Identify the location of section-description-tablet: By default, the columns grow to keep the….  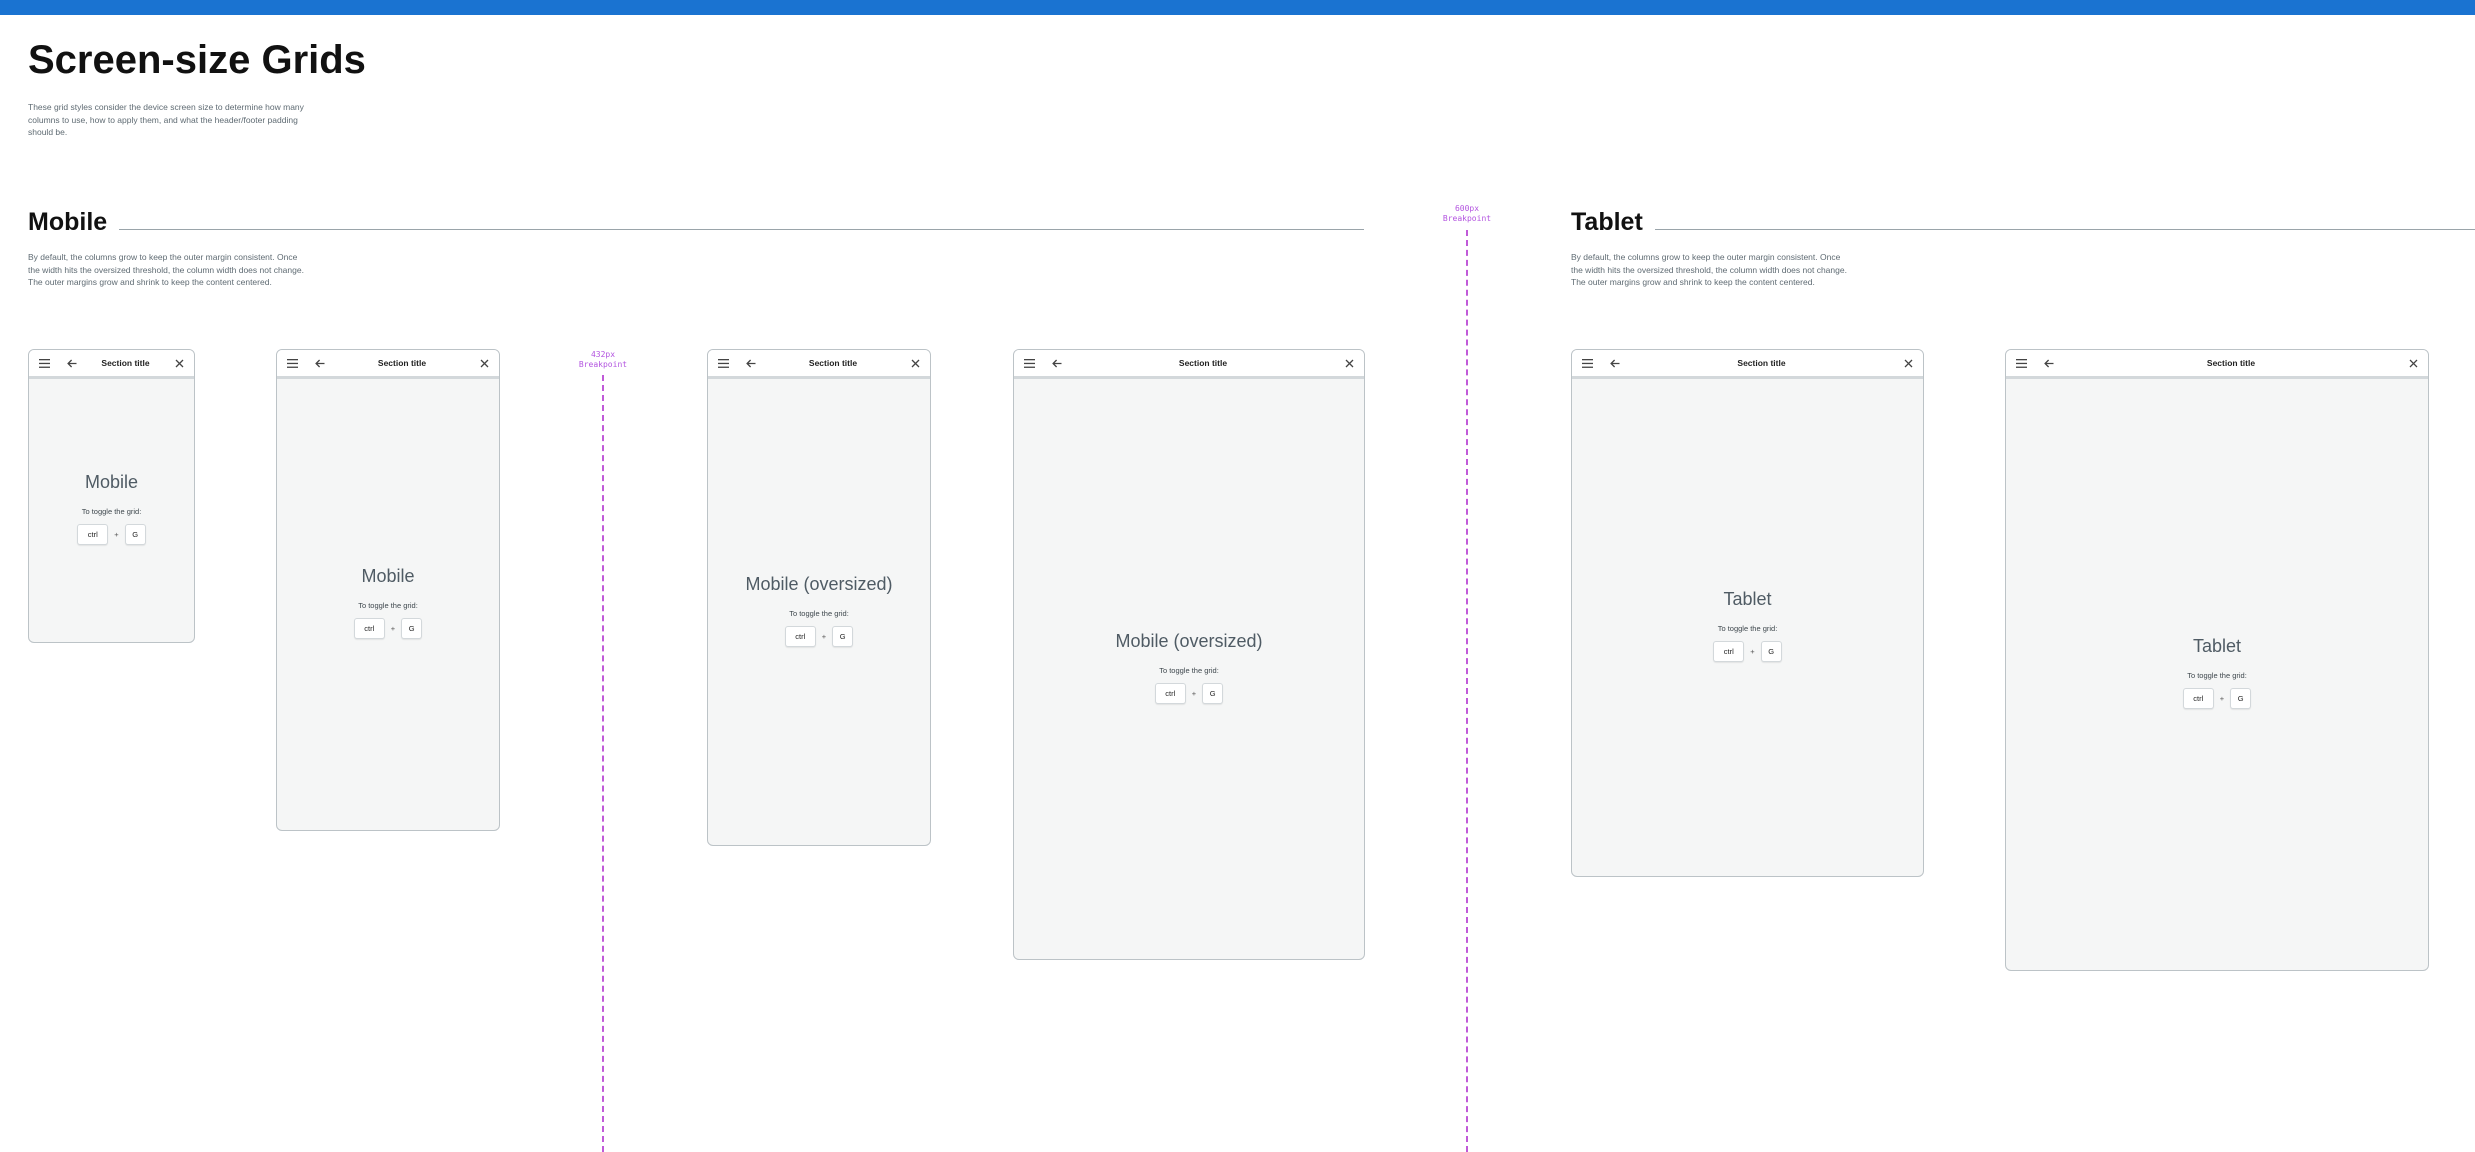
(1709, 269).